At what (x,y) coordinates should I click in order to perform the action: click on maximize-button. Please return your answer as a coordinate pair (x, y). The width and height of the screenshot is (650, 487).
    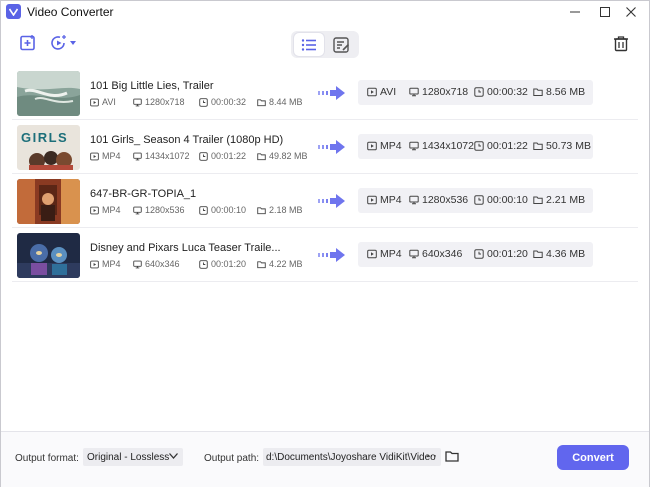
    Looking at the image, I should click on (605, 11).